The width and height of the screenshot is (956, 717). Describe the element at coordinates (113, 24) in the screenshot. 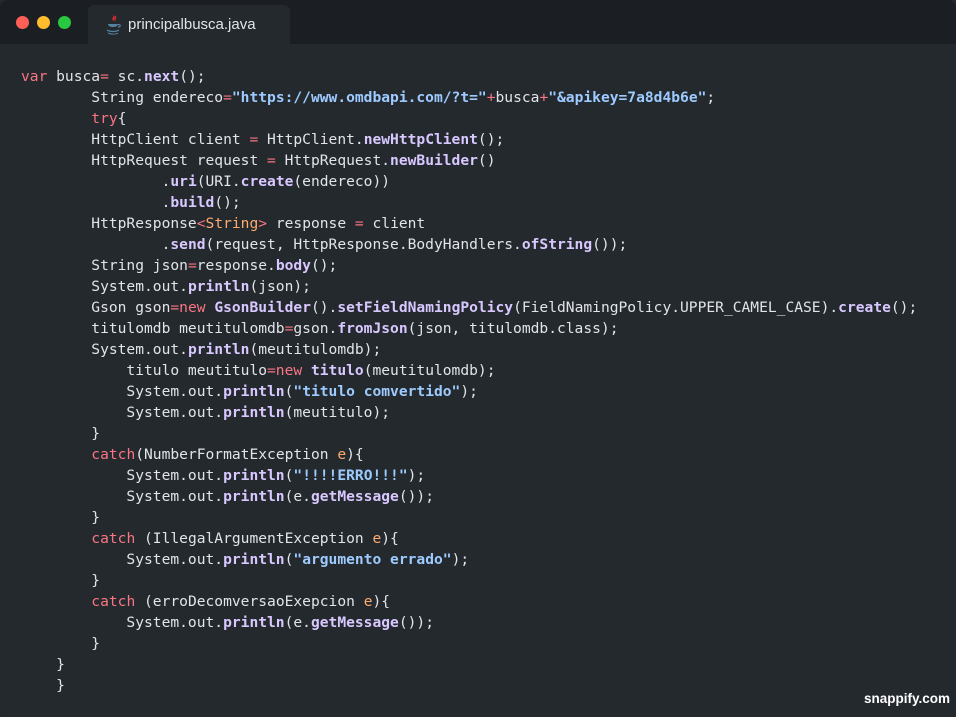

I see `java-file-icon` at that location.